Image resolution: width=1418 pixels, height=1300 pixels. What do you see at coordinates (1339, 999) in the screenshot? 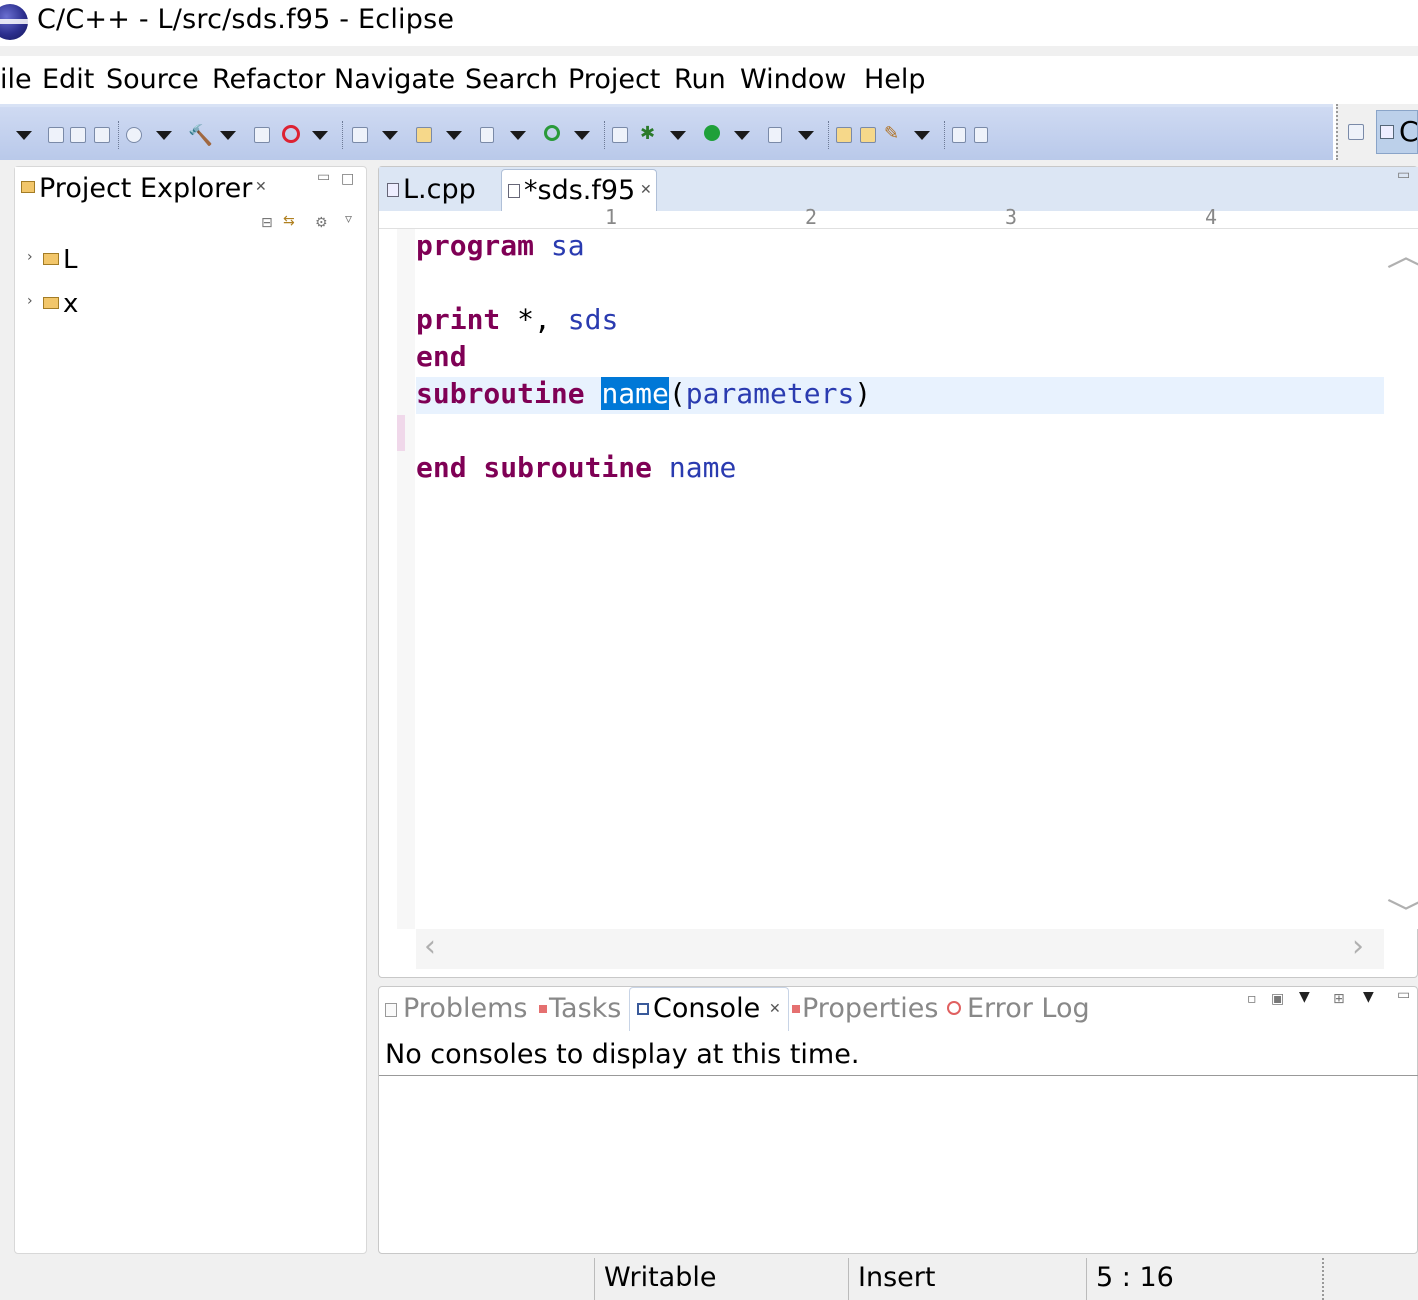
I see `open-console-icon: ⊞` at bounding box center [1339, 999].